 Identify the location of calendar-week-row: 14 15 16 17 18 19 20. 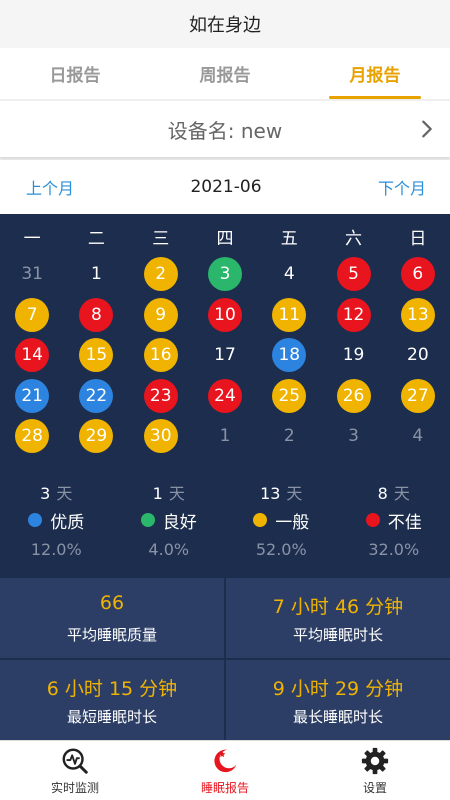
(225, 355).